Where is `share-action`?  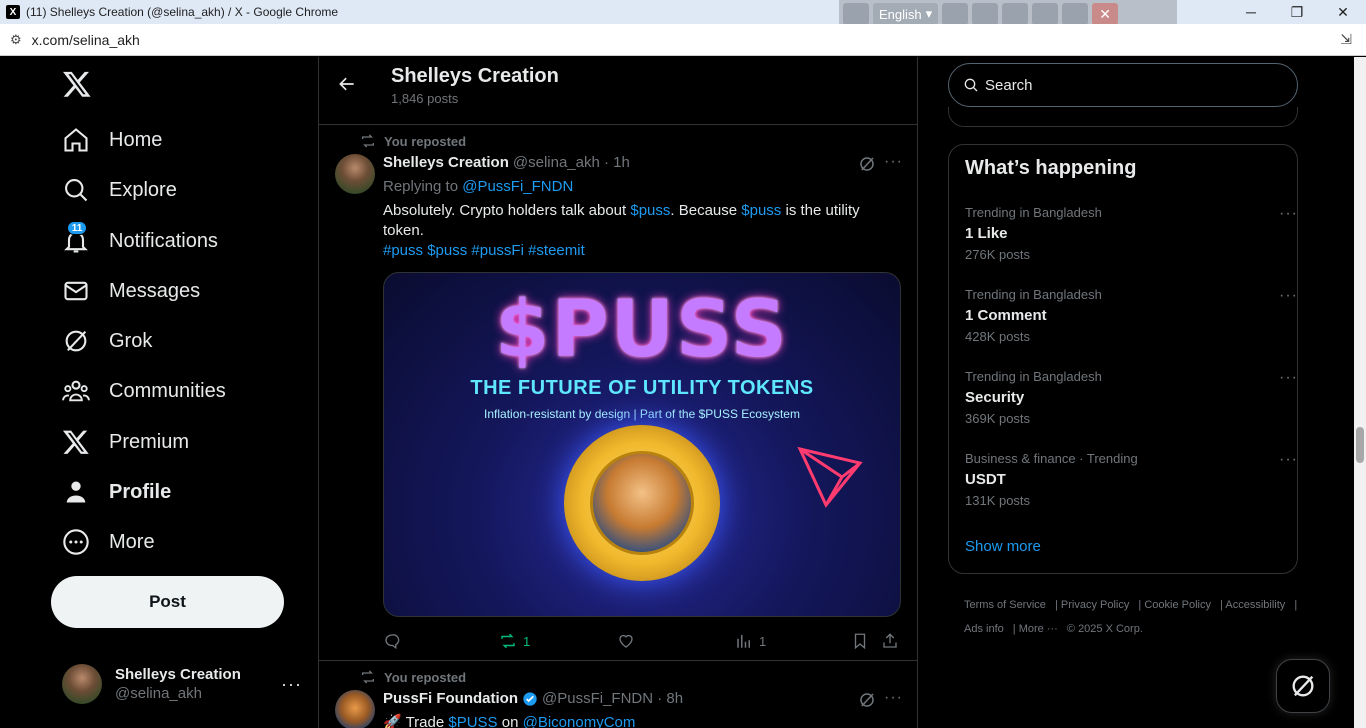 share-action is located at coordinates (890, 641).